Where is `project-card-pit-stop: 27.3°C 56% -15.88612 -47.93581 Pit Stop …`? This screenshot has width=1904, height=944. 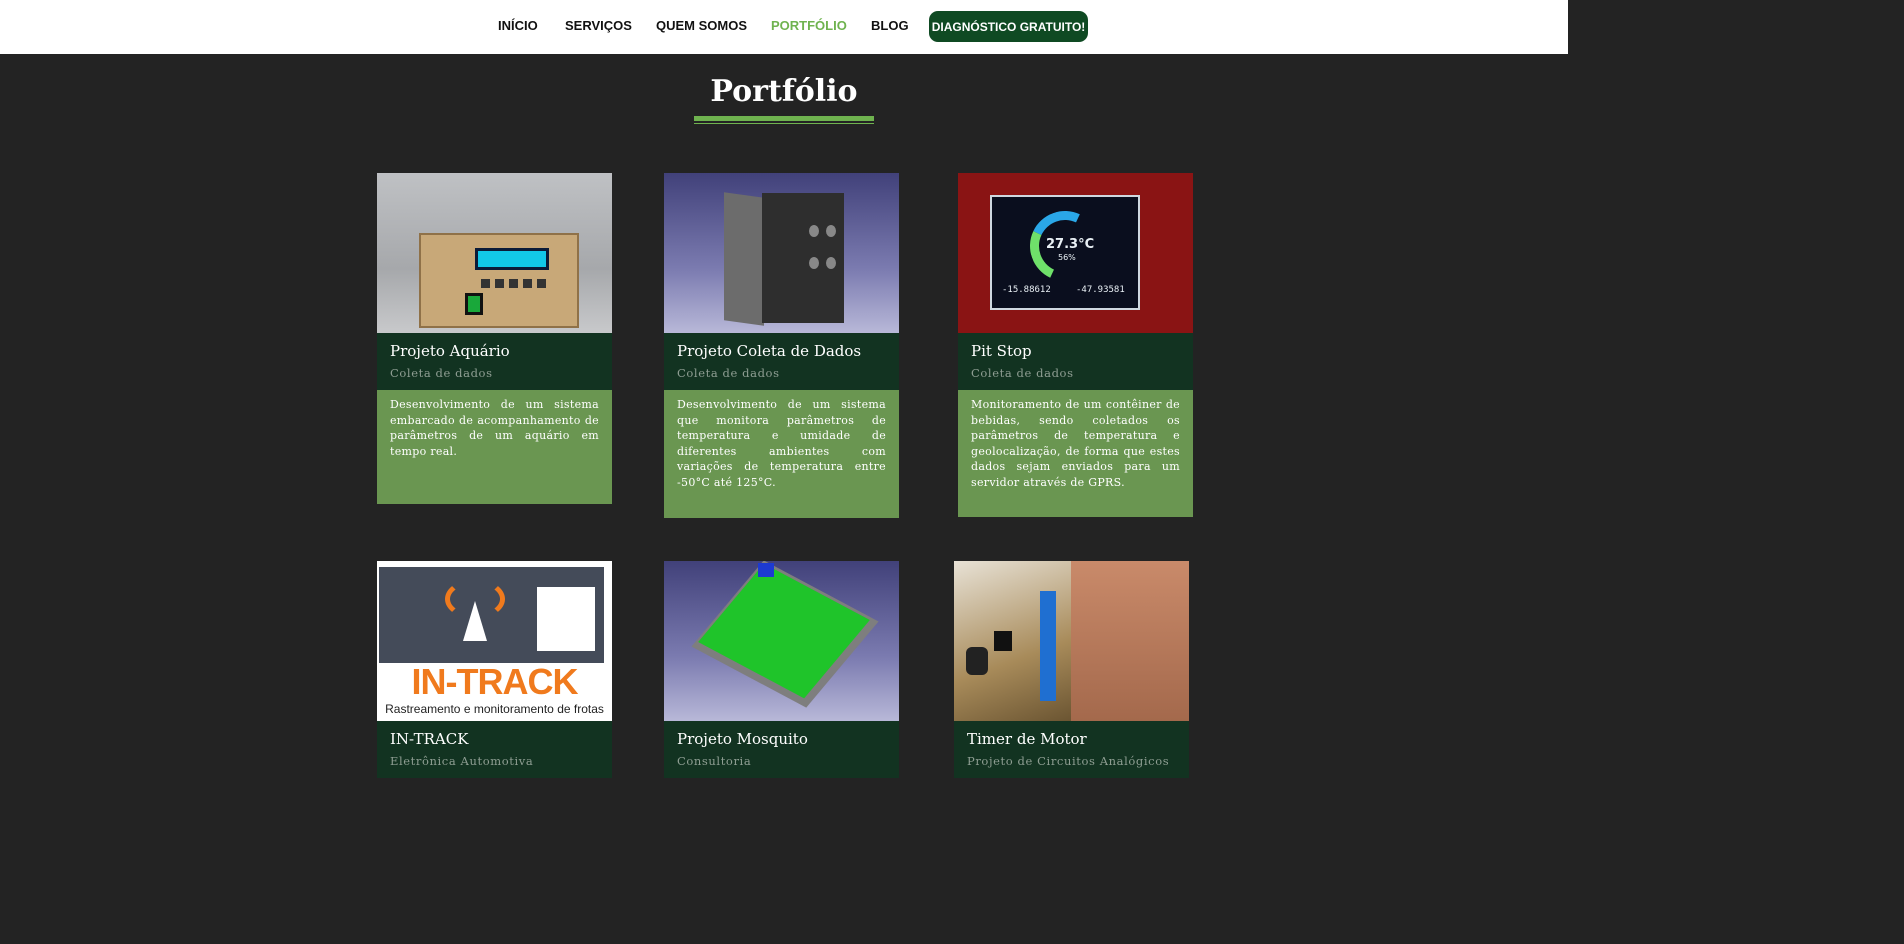 project-card-pit-stop: 27.3°C 56% -15.88612 -47.93581 Pit Stop … is located at coordinates (1075, 345).